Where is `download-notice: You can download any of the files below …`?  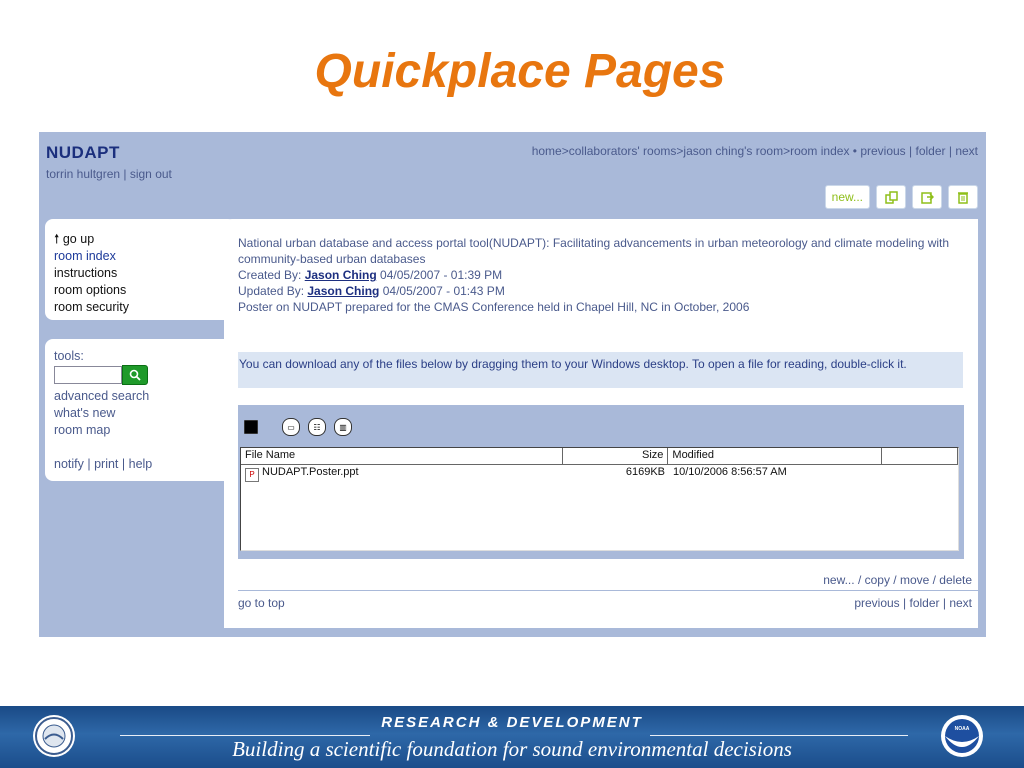
download-notice: You can download any of the files below … is located at coordinates (600, 370).